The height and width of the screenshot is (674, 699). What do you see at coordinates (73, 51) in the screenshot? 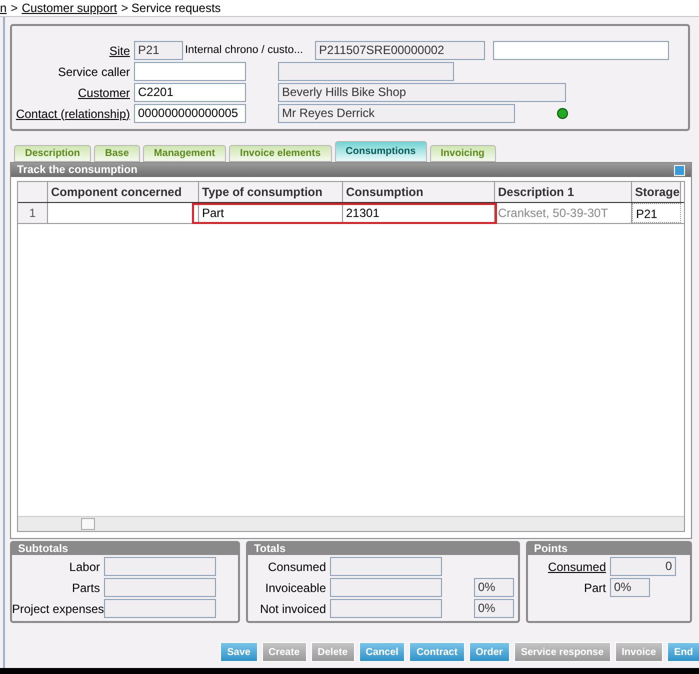
I see `site-link: Site` at bounding box center [73, 51].